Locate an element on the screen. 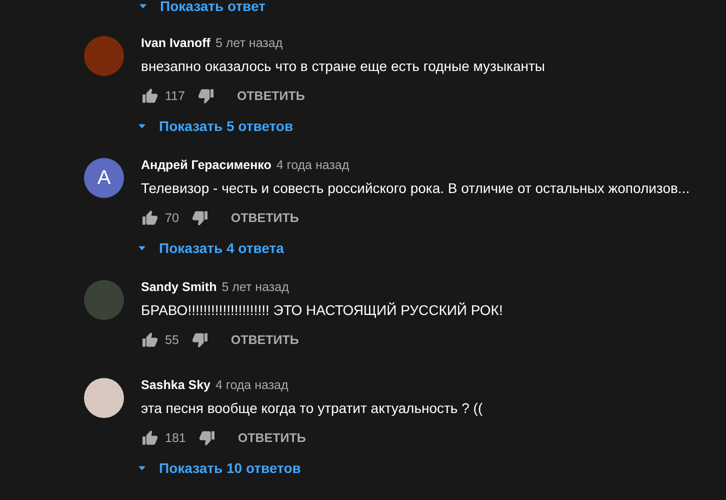 This screenshot has height=500, width=726. show-replies-link: Показать ответ is located at coordinates (431, 7).